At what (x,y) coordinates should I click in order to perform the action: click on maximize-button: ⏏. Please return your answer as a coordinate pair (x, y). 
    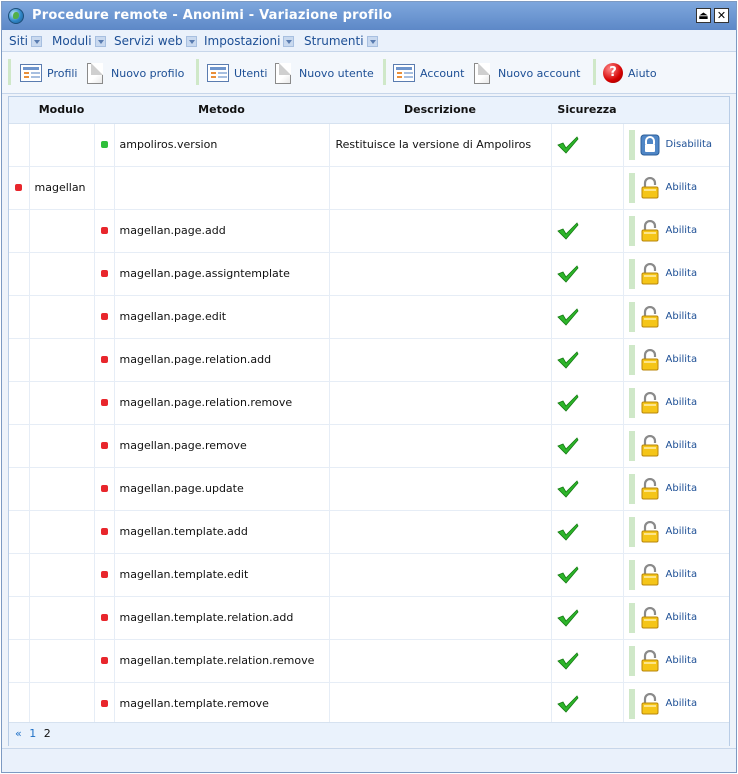
    Looking at the image, I should click on (703, 15).